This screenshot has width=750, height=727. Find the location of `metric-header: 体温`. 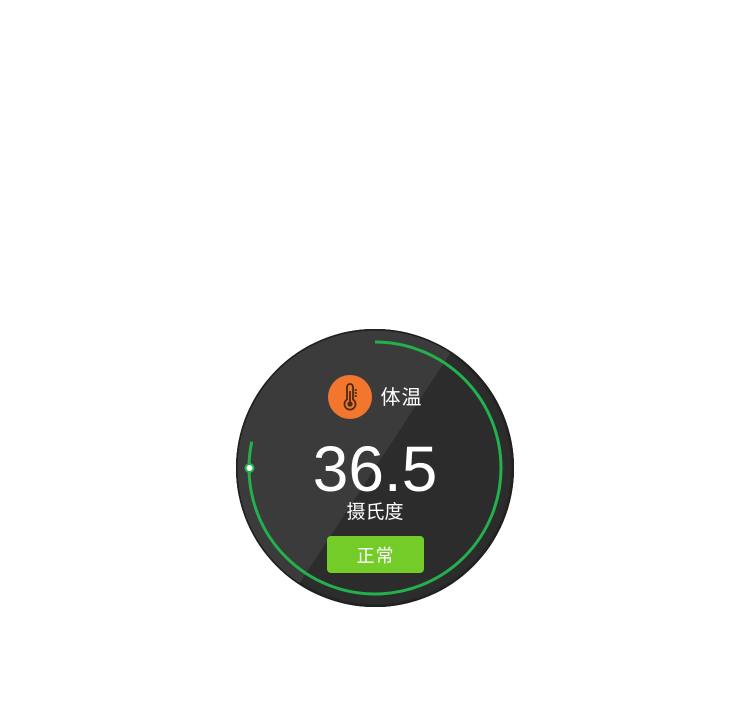

metric-header: 体温 is located at coordinates (375, 397).